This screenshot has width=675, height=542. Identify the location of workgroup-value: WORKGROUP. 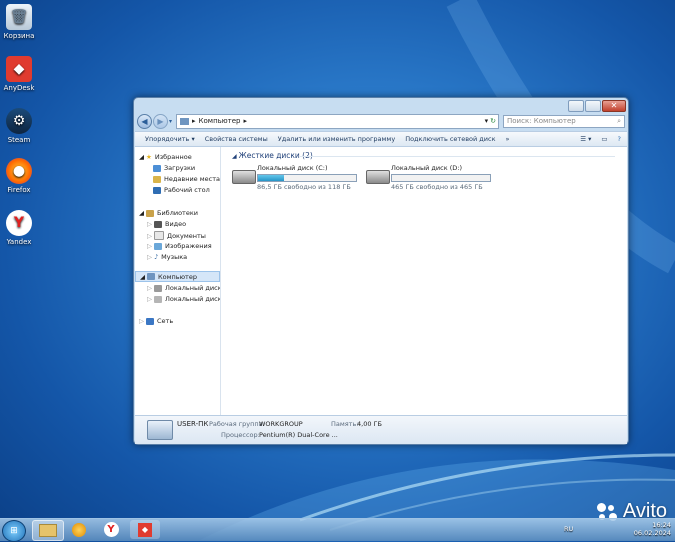
(281, 424).